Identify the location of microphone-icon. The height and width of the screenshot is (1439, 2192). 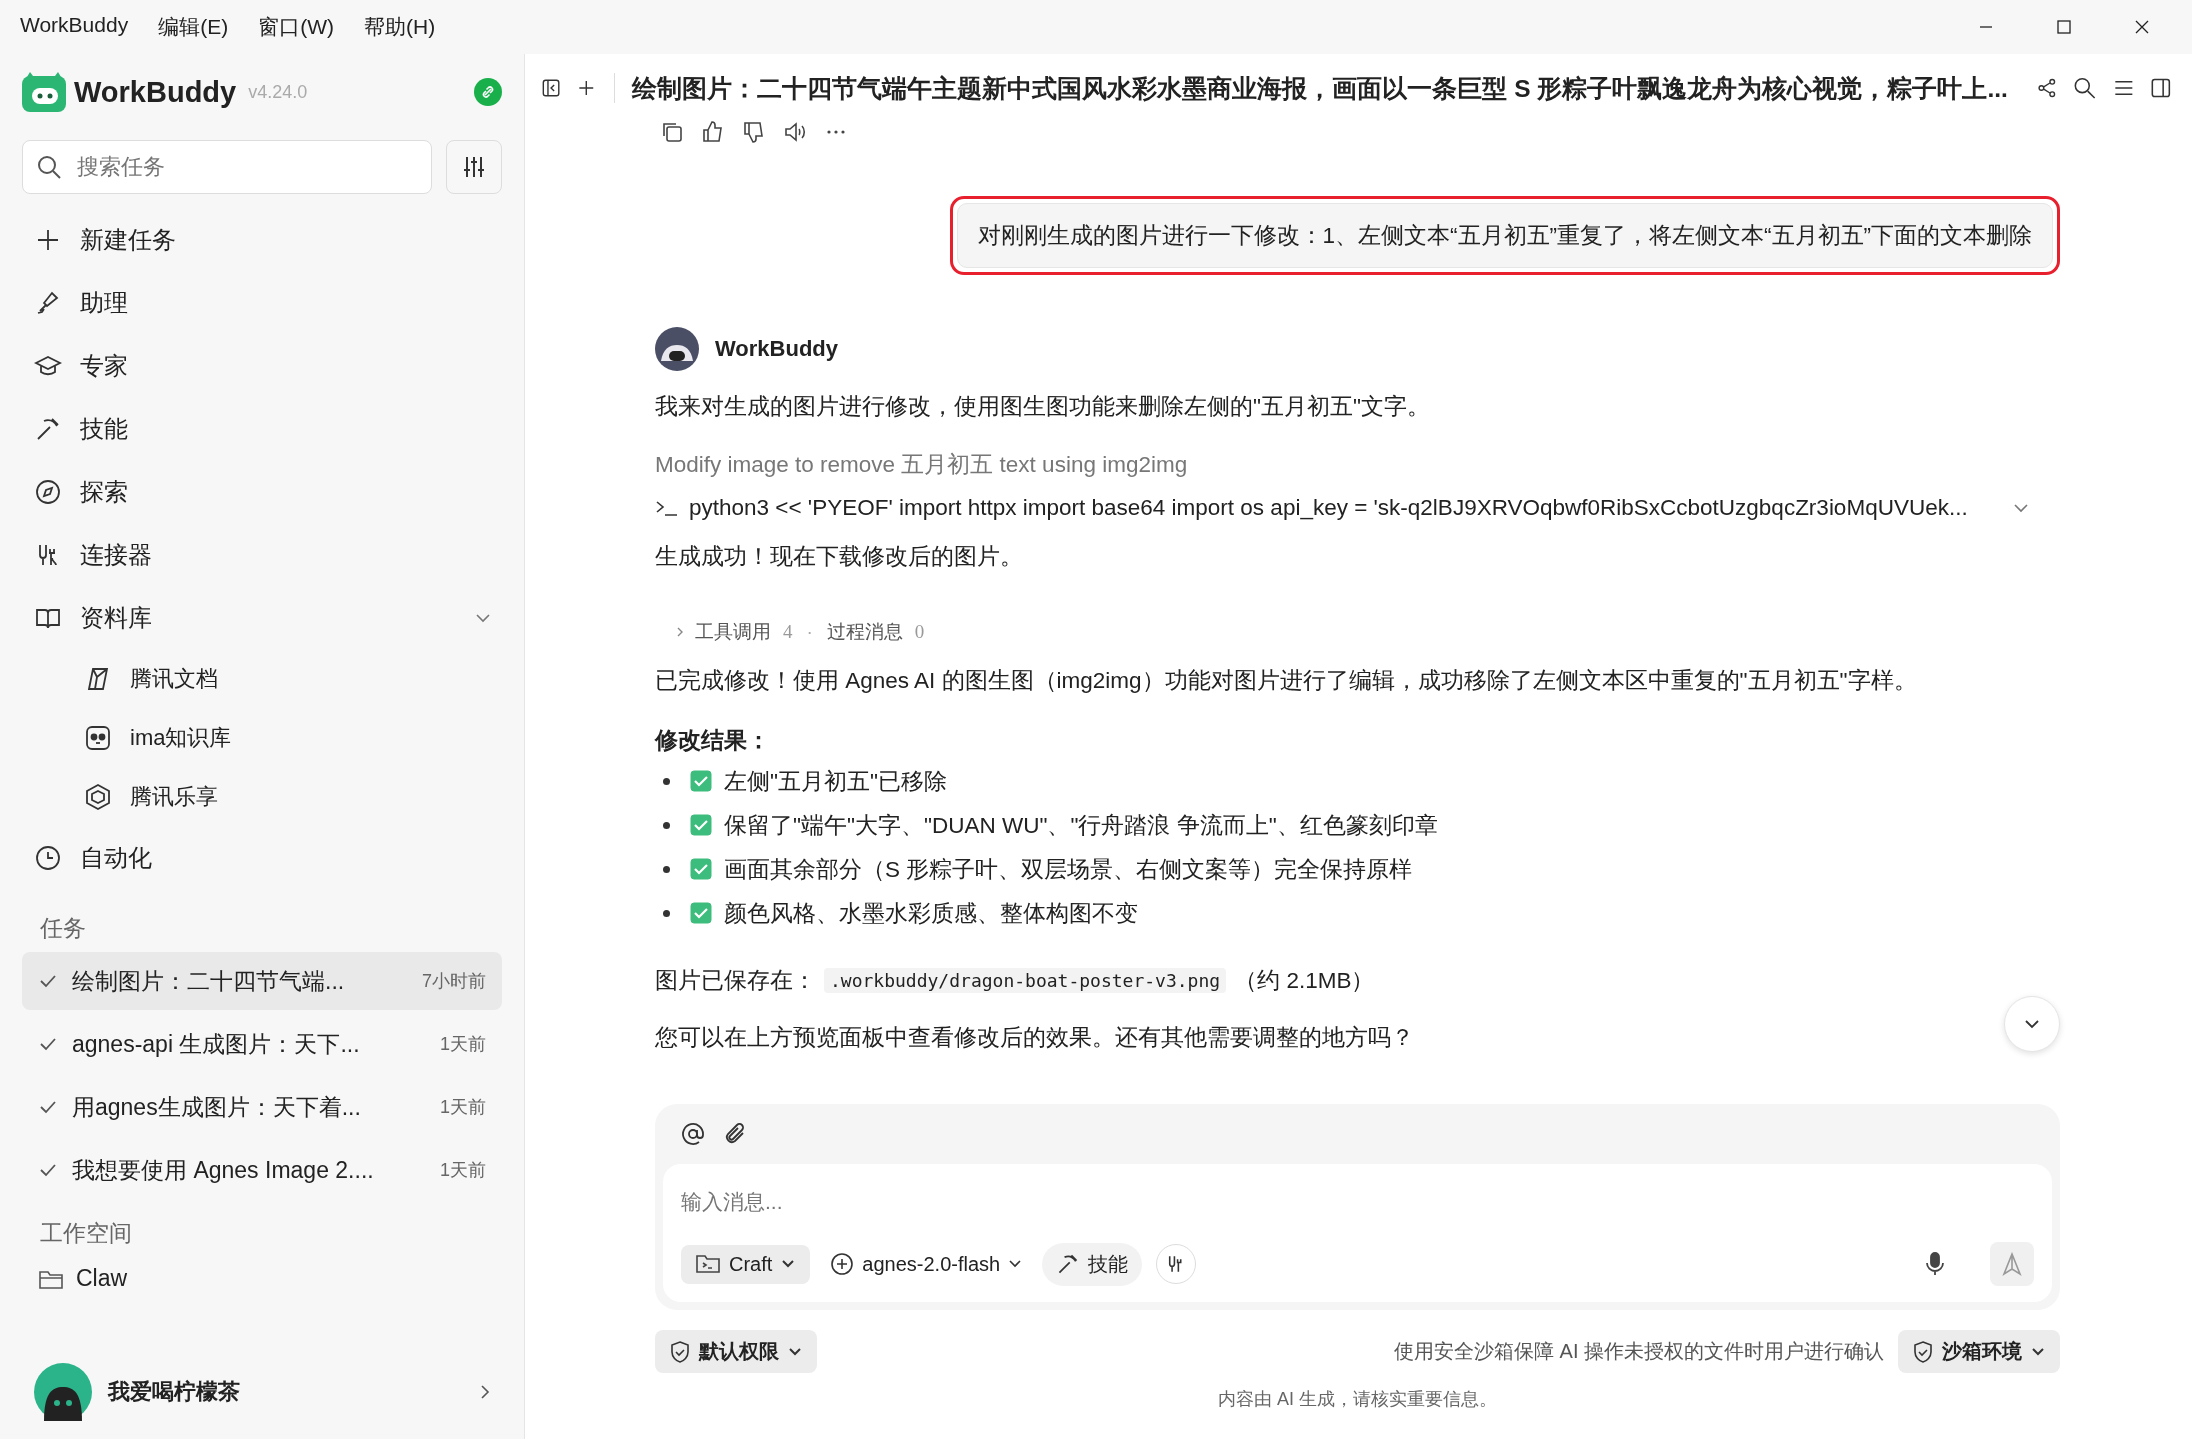
(1935, 1264).